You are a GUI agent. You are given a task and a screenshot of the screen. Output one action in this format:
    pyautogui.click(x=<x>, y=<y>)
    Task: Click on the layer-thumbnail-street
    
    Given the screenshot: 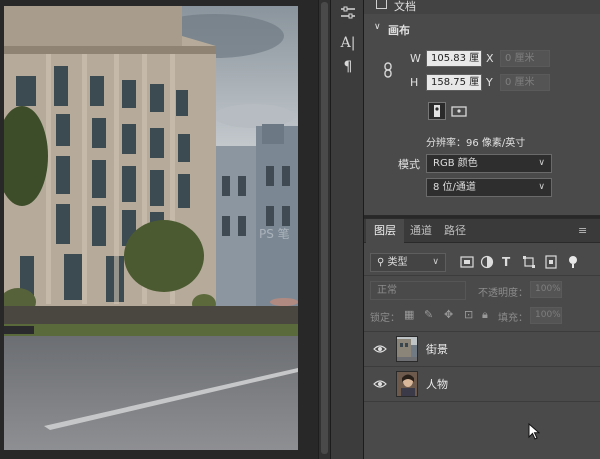 What is the action you would take?
    pyautogui.click(x=407, y=349)
    